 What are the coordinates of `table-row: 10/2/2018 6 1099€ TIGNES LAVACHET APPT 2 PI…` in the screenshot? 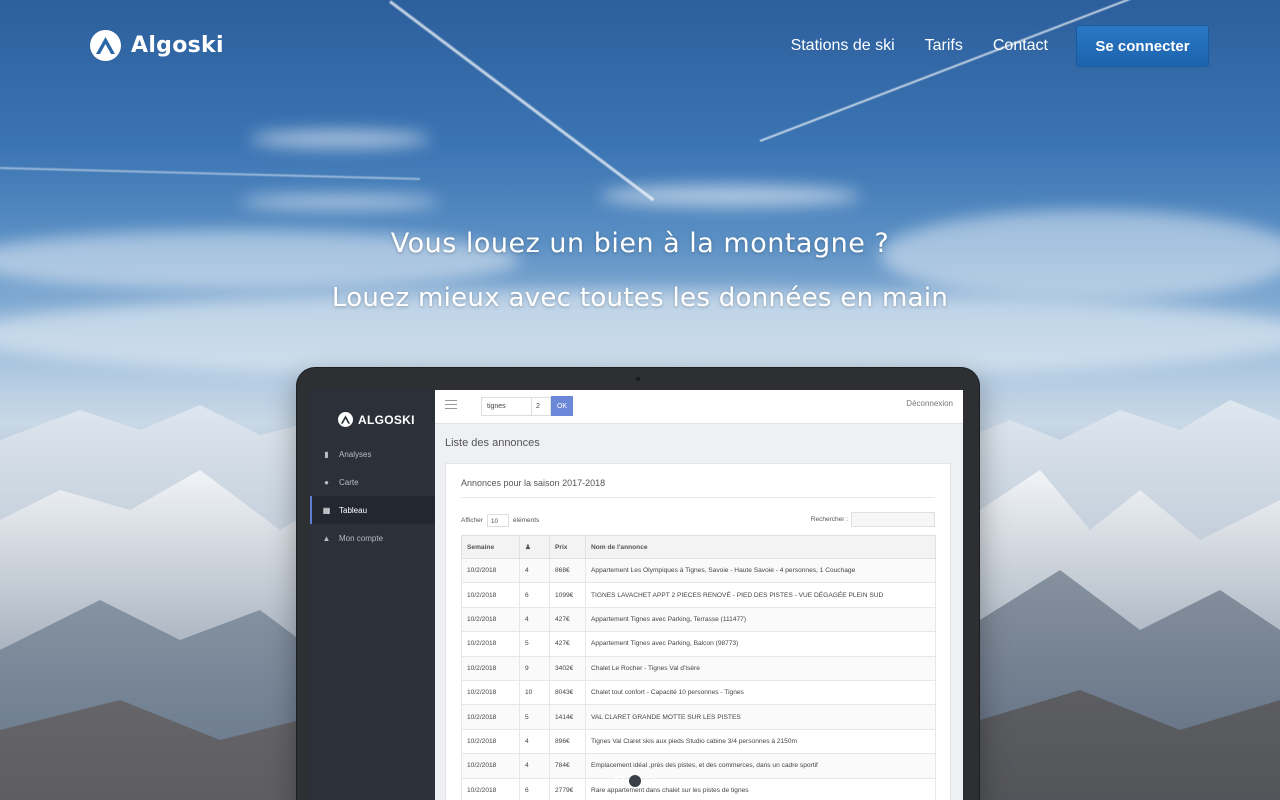 It's located at (698, 595).